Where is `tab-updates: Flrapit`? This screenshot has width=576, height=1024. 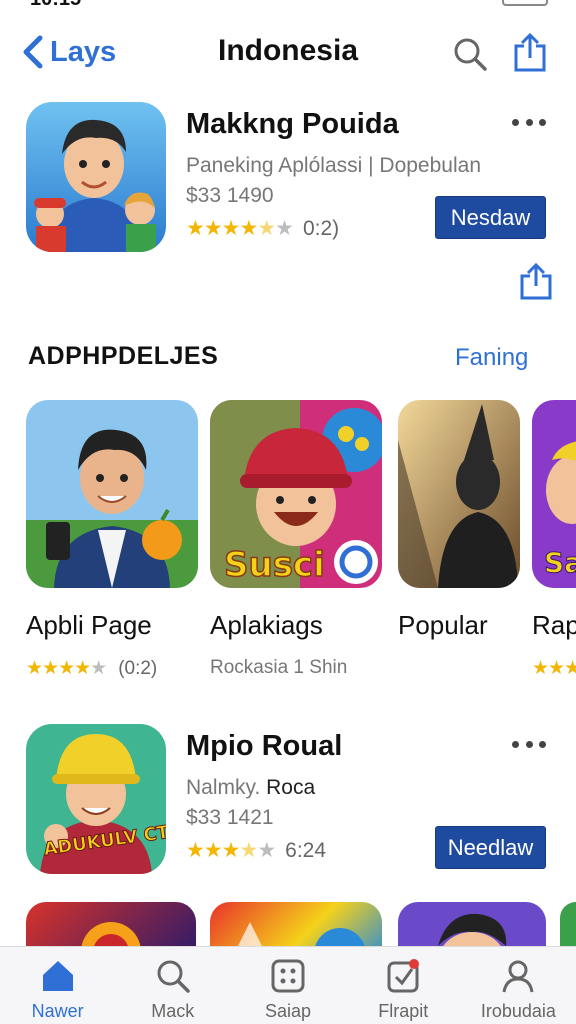
tab-updates: Flrapit is located at coordinates (403, 985).